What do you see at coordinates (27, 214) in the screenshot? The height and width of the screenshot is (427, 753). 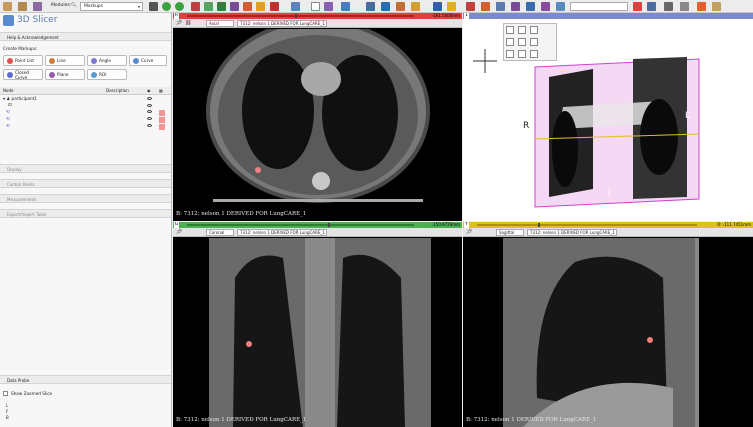 I see `export-import-section-label: Export/Import Table` at bounding box center [27, 214].